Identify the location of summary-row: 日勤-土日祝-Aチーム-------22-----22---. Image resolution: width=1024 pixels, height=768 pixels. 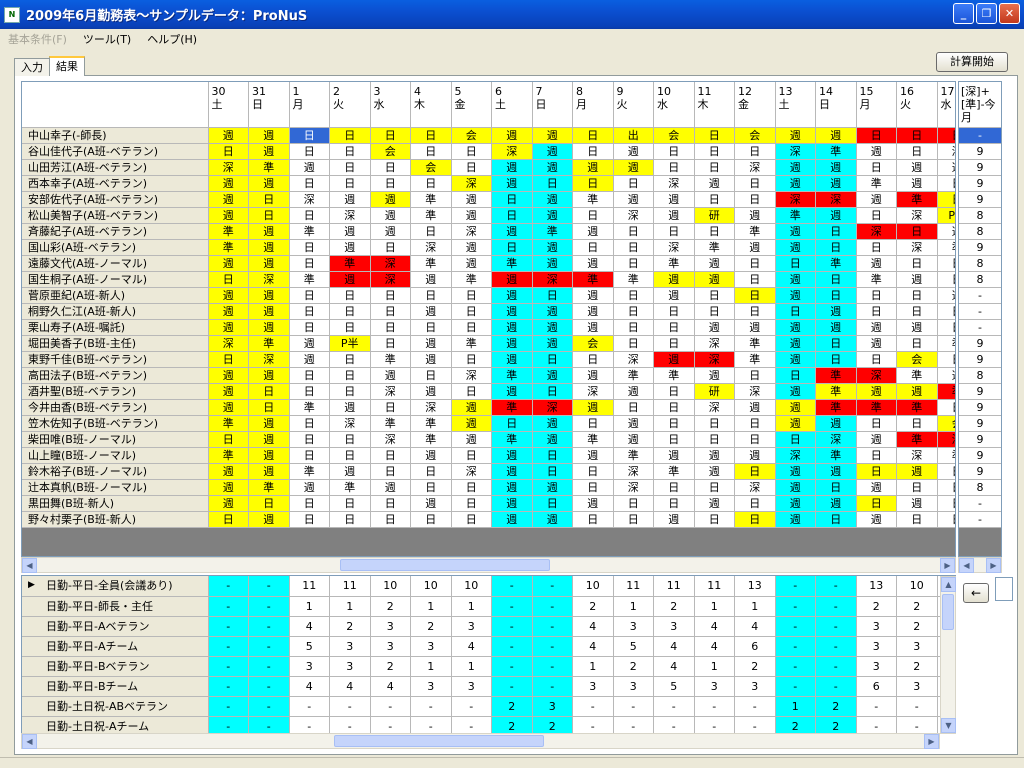
(488, 724).